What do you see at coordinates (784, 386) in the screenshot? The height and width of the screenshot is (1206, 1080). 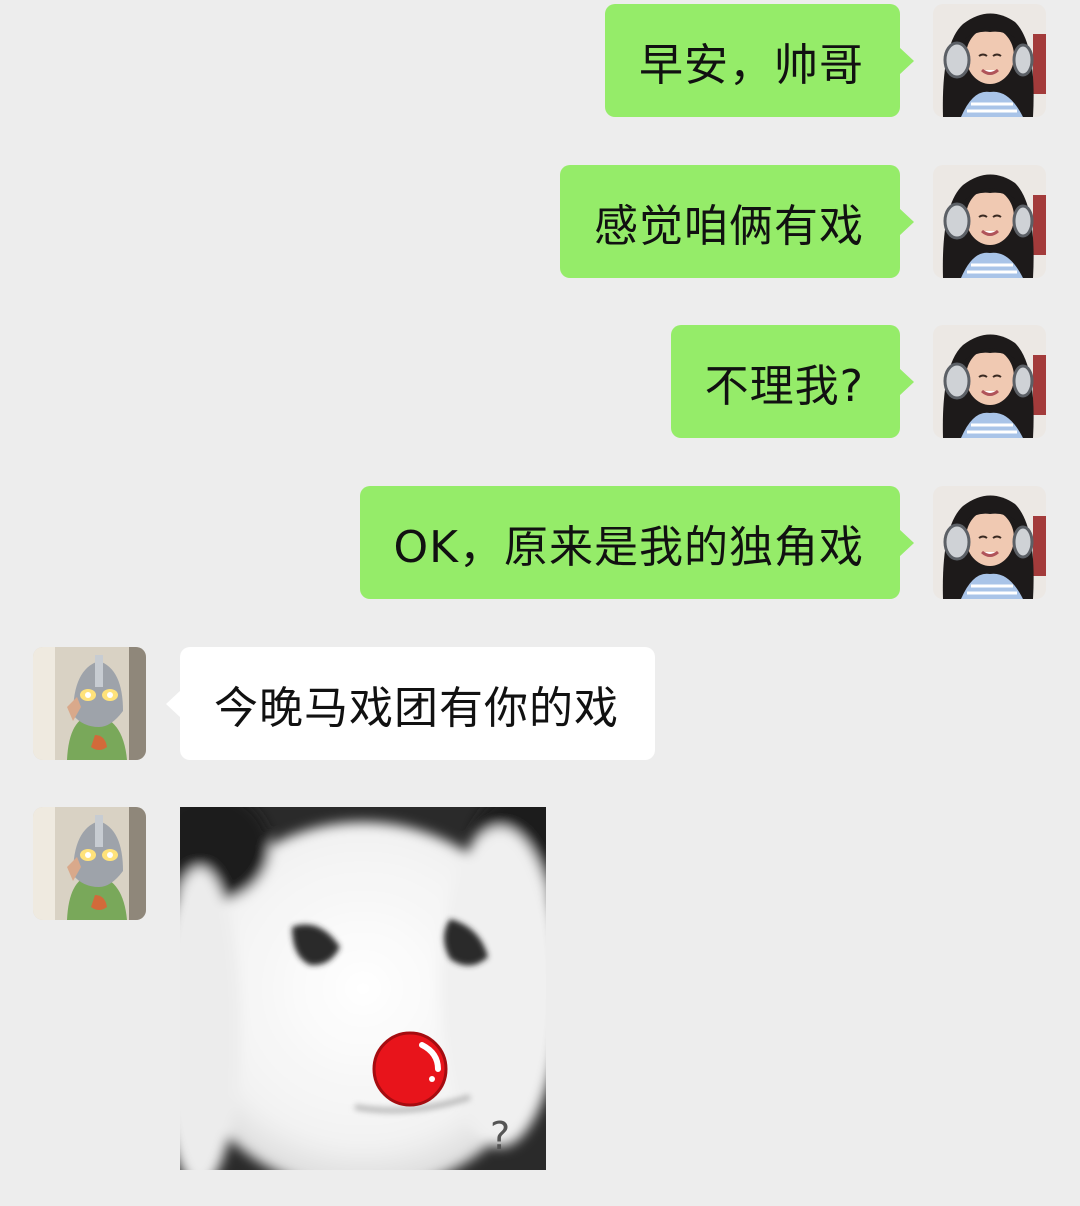 I see `message-text: 不理我?` at bounding box center [784, 386].